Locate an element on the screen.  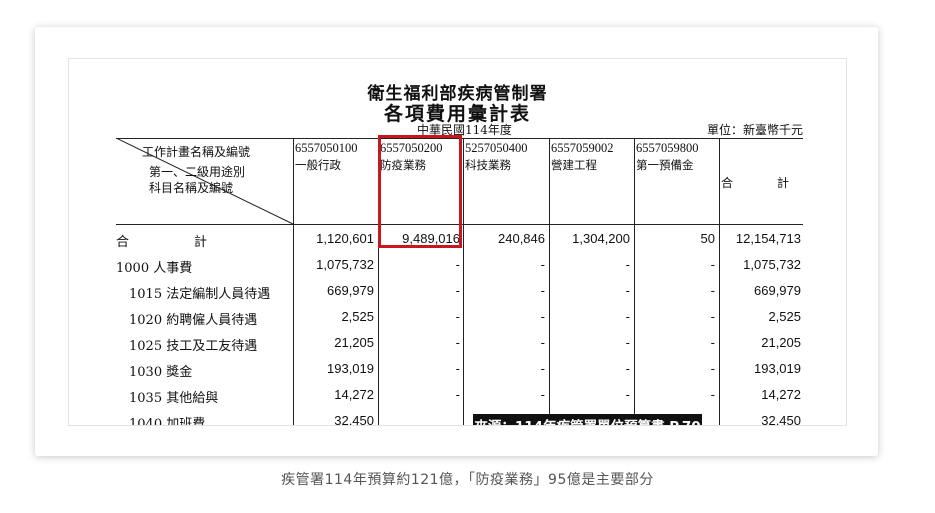
column-code: 6557059002 is located at coordinates (582, 148).